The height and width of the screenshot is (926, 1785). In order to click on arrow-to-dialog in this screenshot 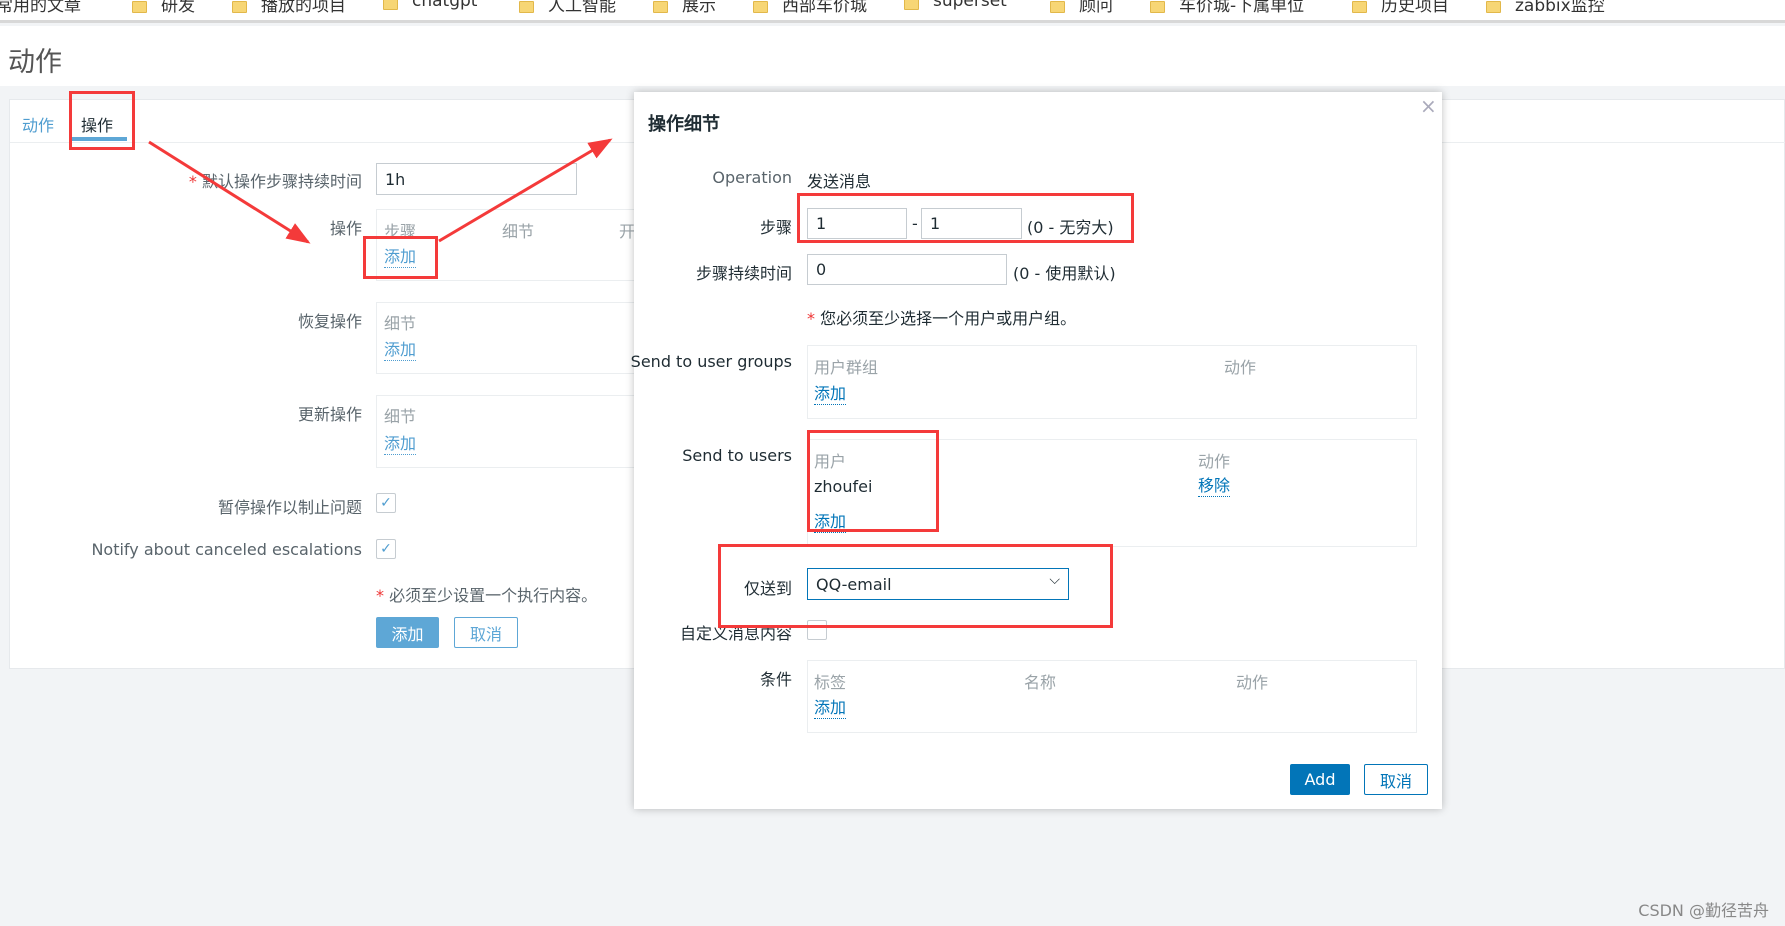, I will do `click(525, 190)`.